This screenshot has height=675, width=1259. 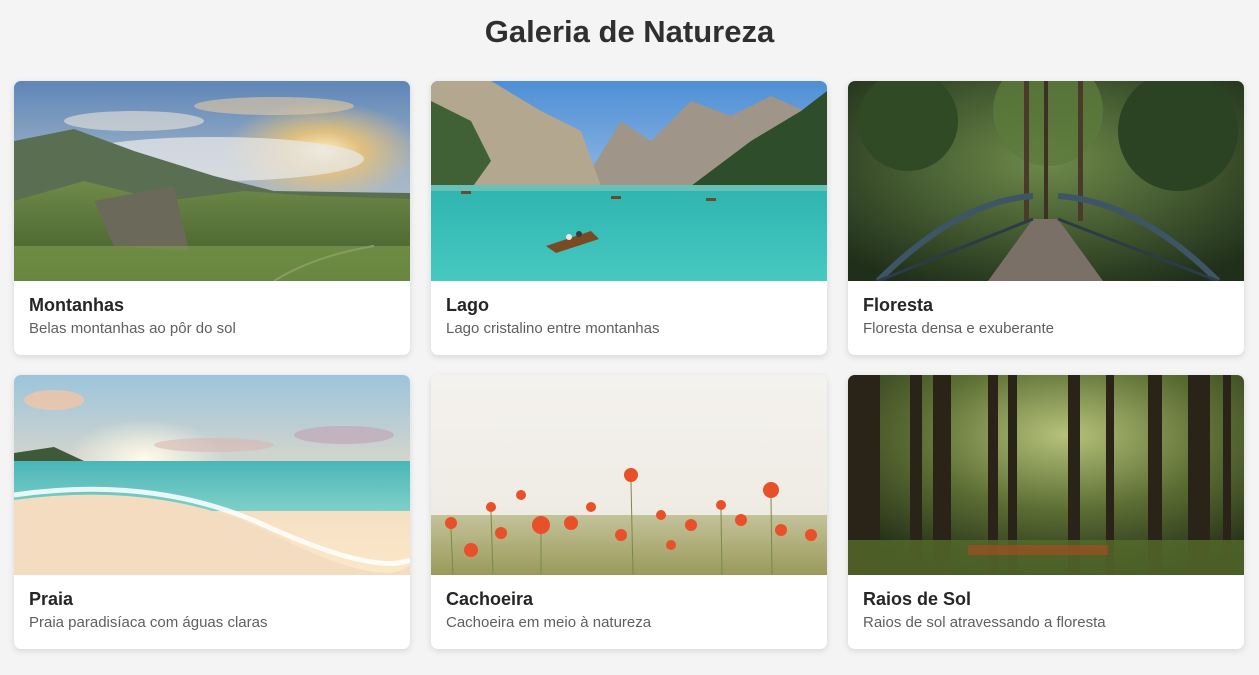 I want to click on card-description: Lago cristalino entre montanhas, so click(x=553, y=328).